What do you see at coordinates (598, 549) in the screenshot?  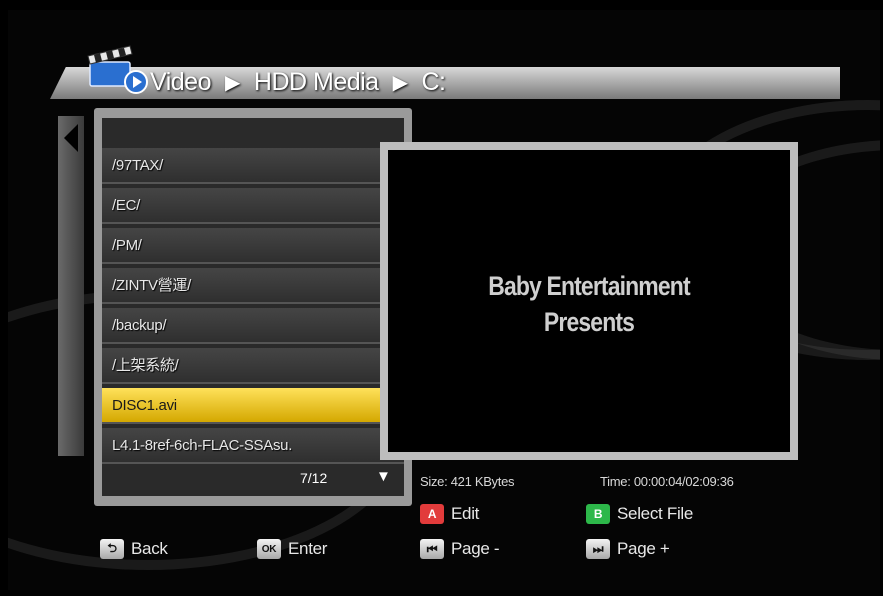 I see `skip-forward-icon: ⏭` at bounding box center [598, 549].